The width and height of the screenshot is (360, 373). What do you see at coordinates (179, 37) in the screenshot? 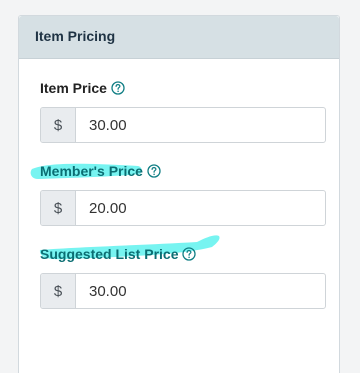
I see `panel-header: Item Pricing` at bounding box center [179, 37].